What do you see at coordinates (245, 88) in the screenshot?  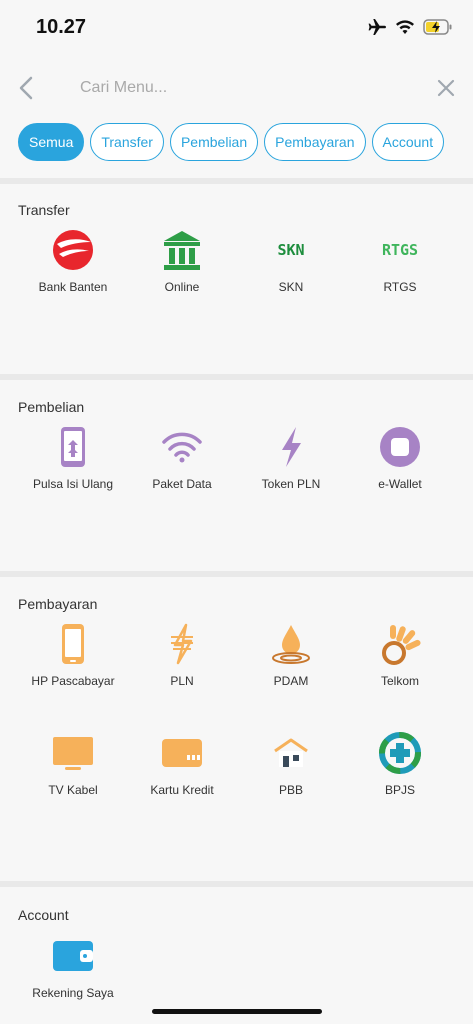 I see `search-input` at bounding box center [245, 88].